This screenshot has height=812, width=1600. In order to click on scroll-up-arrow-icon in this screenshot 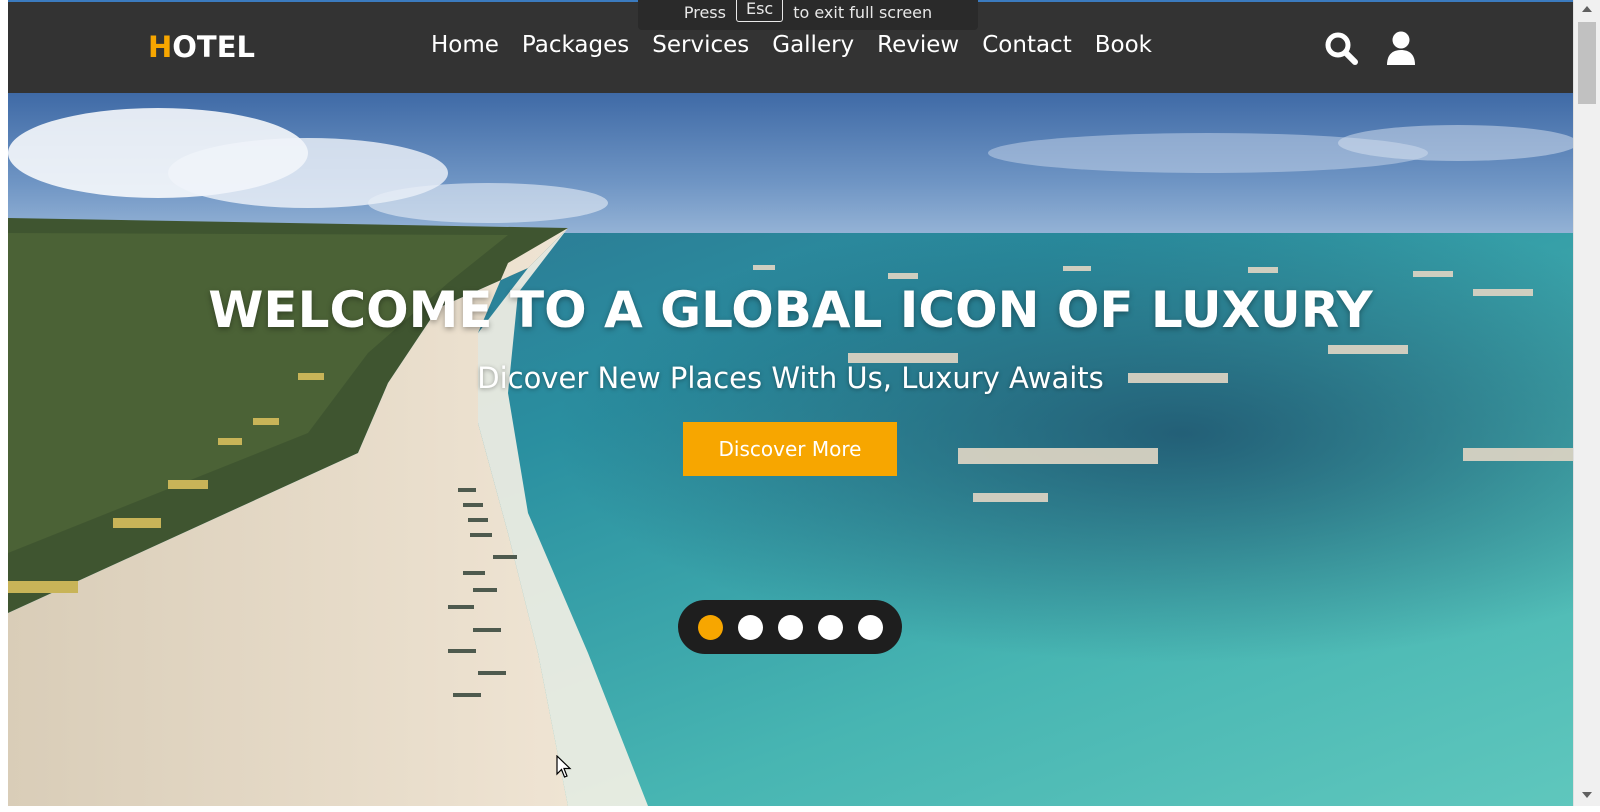, I will do `click(1587, 9)`.